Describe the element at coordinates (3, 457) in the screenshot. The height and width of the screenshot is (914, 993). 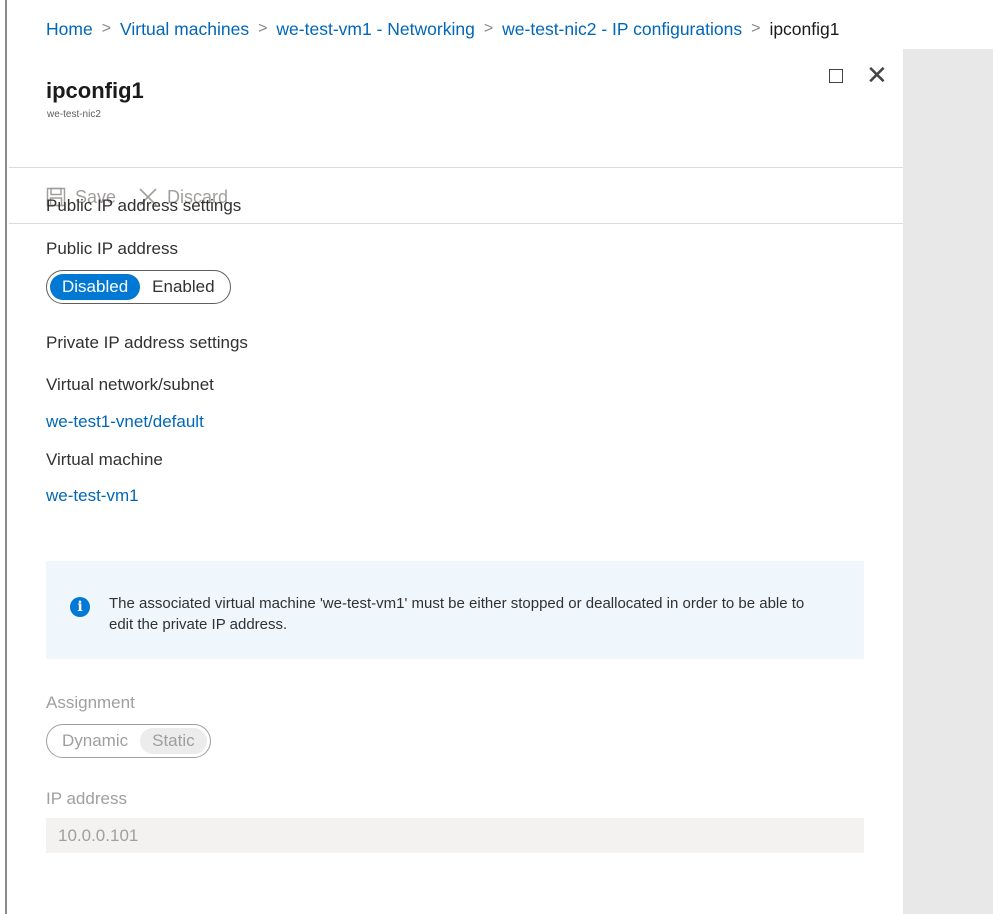
I see `window-left-edge` at that location.